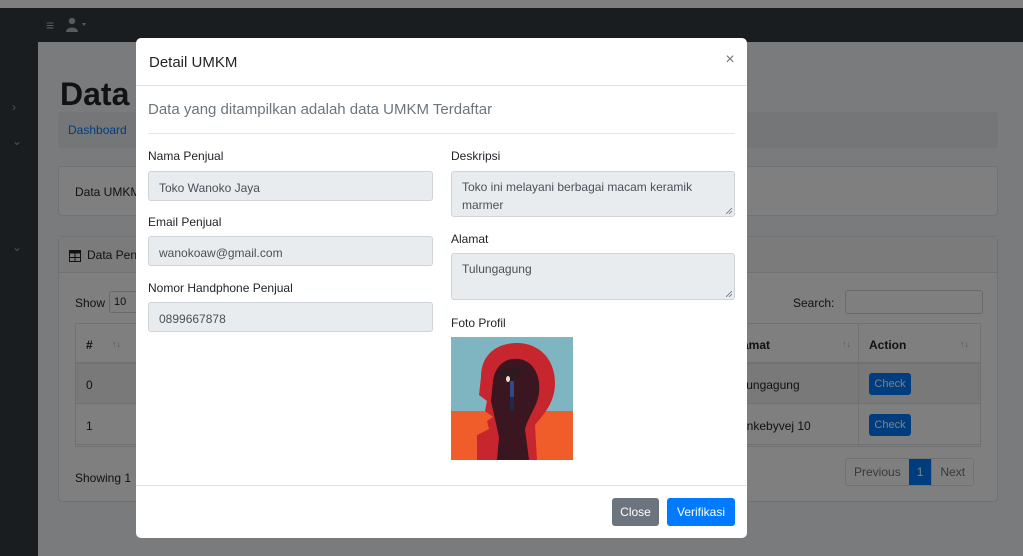  What do you see at coordinates (193, 62) in the screenshot?
I see `modal-title: Detail UMKM` at bounding box center [193, 62].